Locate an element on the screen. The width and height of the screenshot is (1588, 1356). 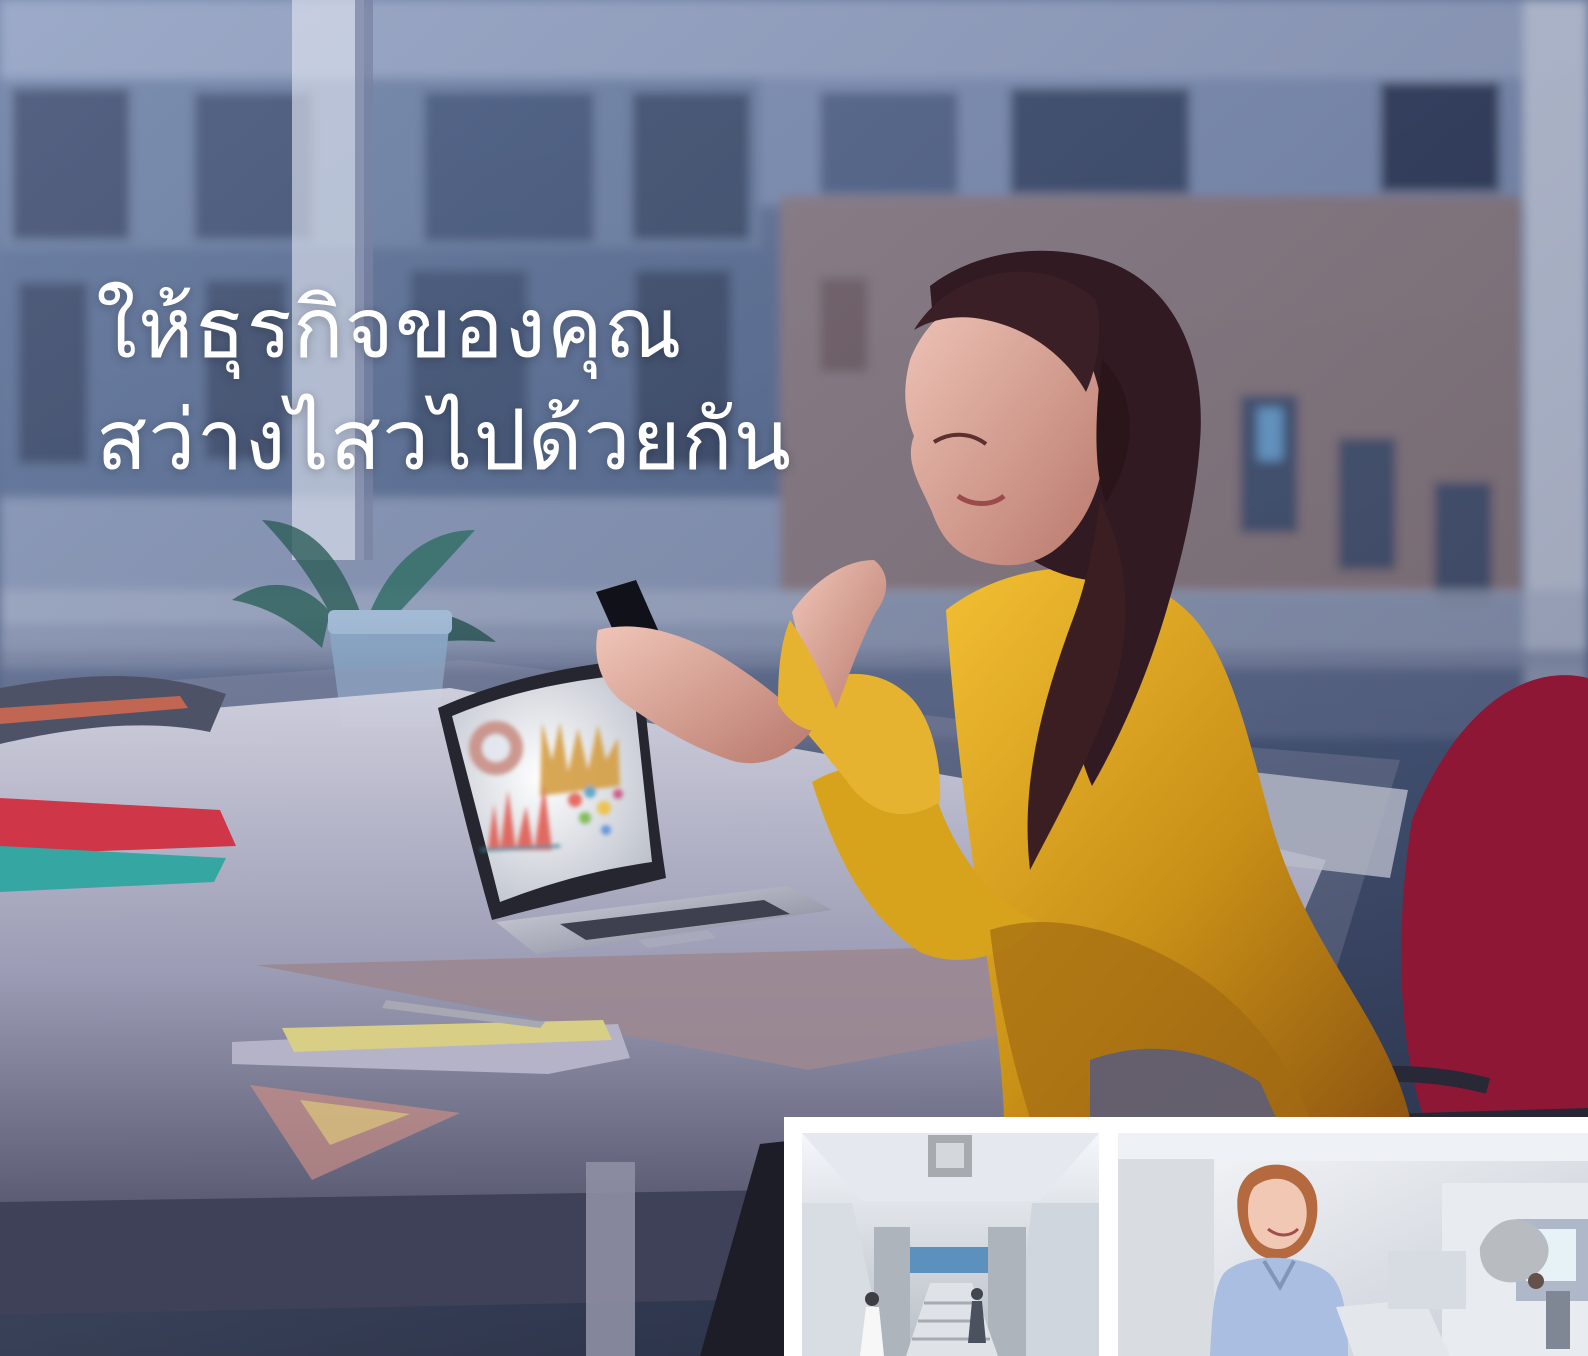
lobby-thumbnail is located at coordinates (950, 1244).